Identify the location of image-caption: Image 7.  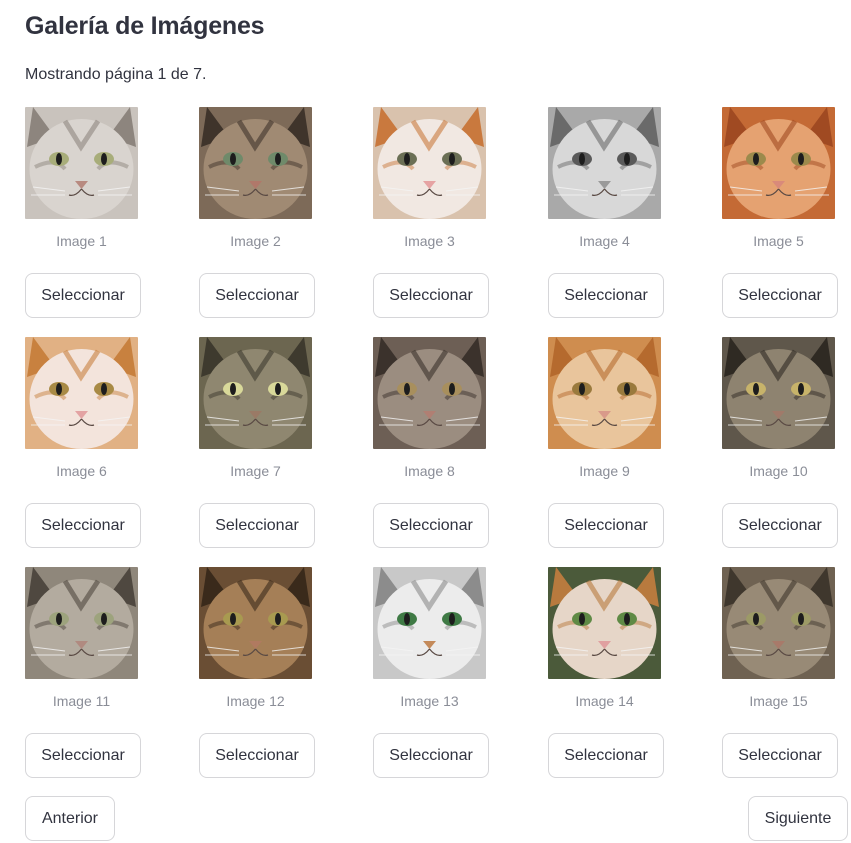
(255, 471).